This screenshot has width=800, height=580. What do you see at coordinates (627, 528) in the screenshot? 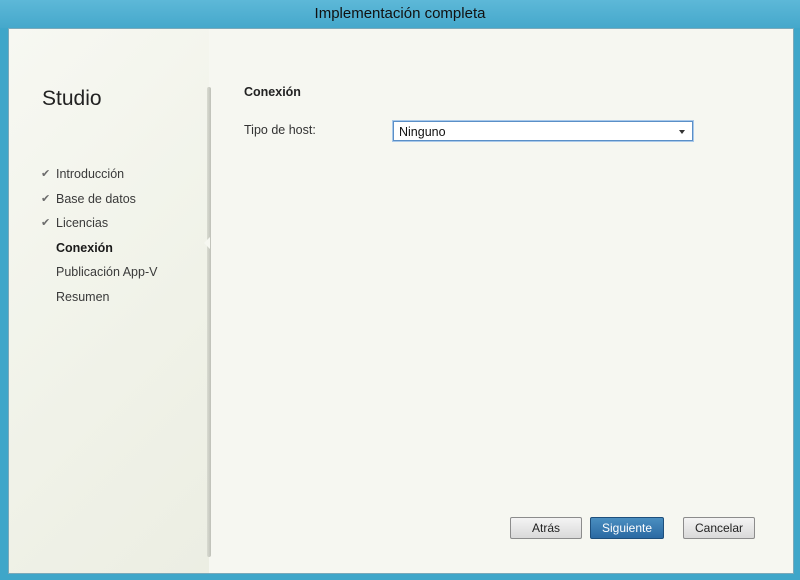
I see `next-button: Siguiente` at bounding box center [627, 528].